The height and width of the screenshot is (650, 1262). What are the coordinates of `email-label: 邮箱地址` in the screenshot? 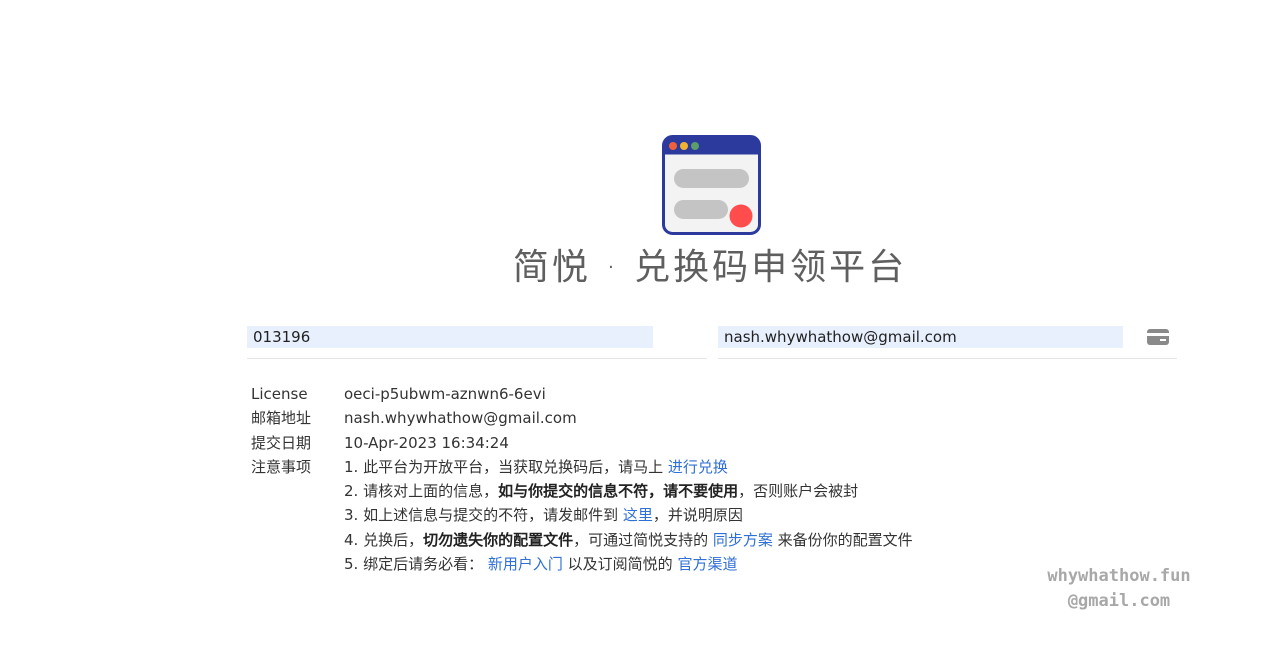 It's located at (281, 418).